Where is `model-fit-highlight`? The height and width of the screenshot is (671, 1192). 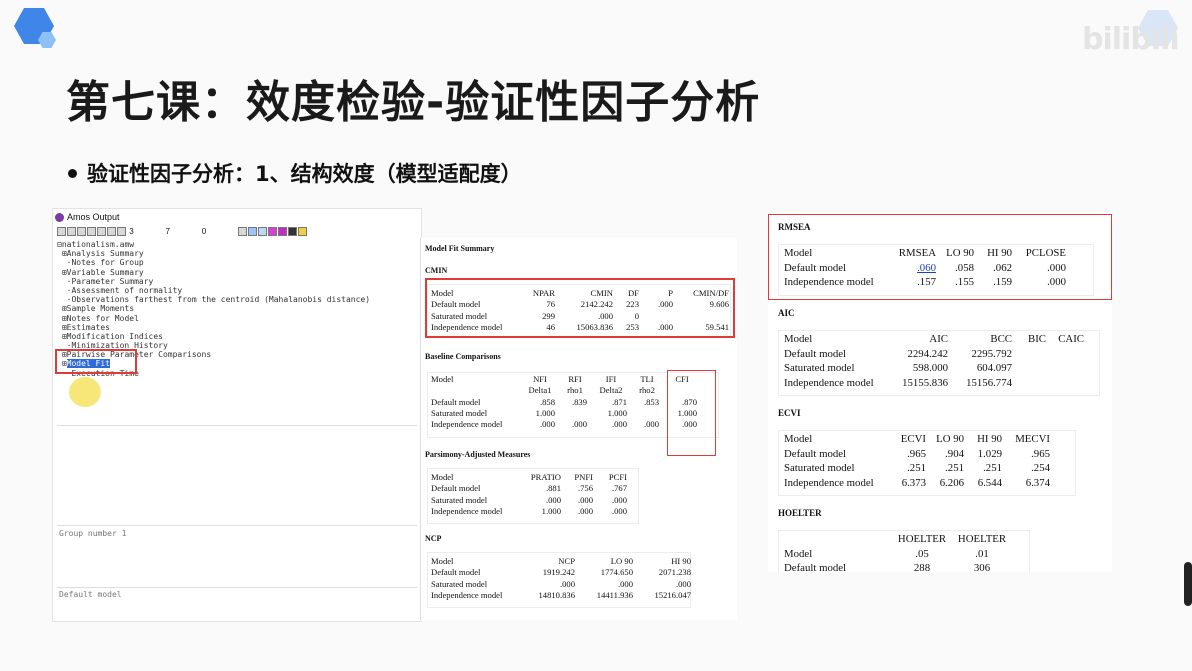 model-fit-highlight is located at coordinates (96, 361).